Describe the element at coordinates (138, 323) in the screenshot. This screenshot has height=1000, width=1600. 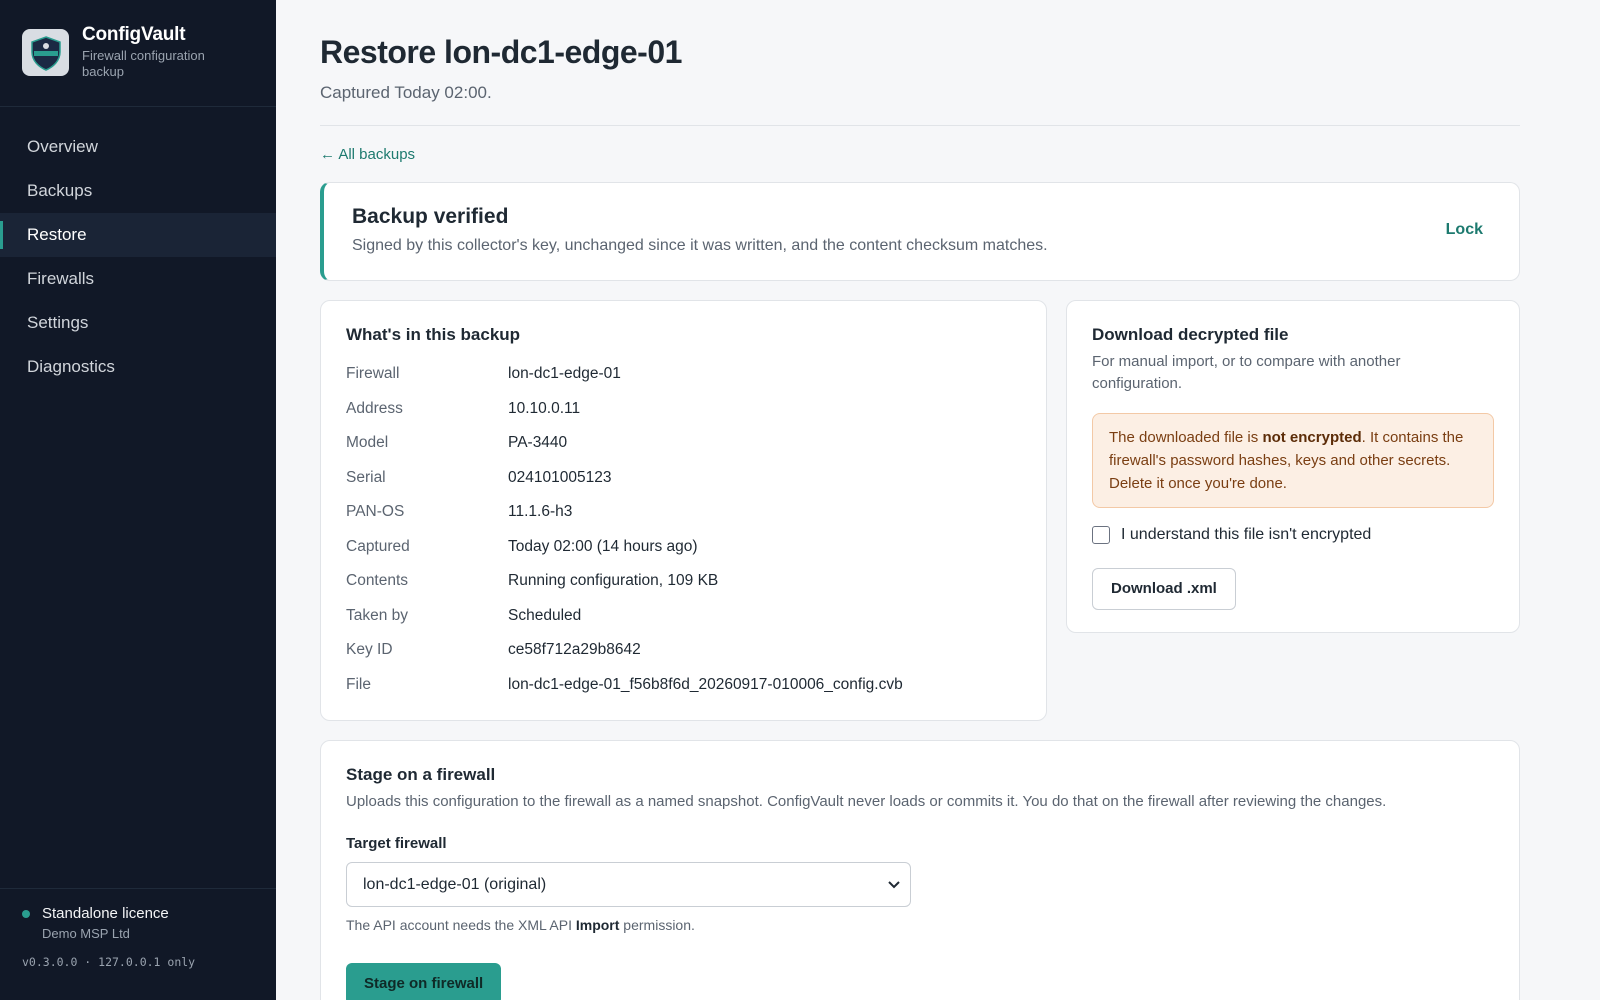
I see `sidebar-item-settings: Settings` at that location.